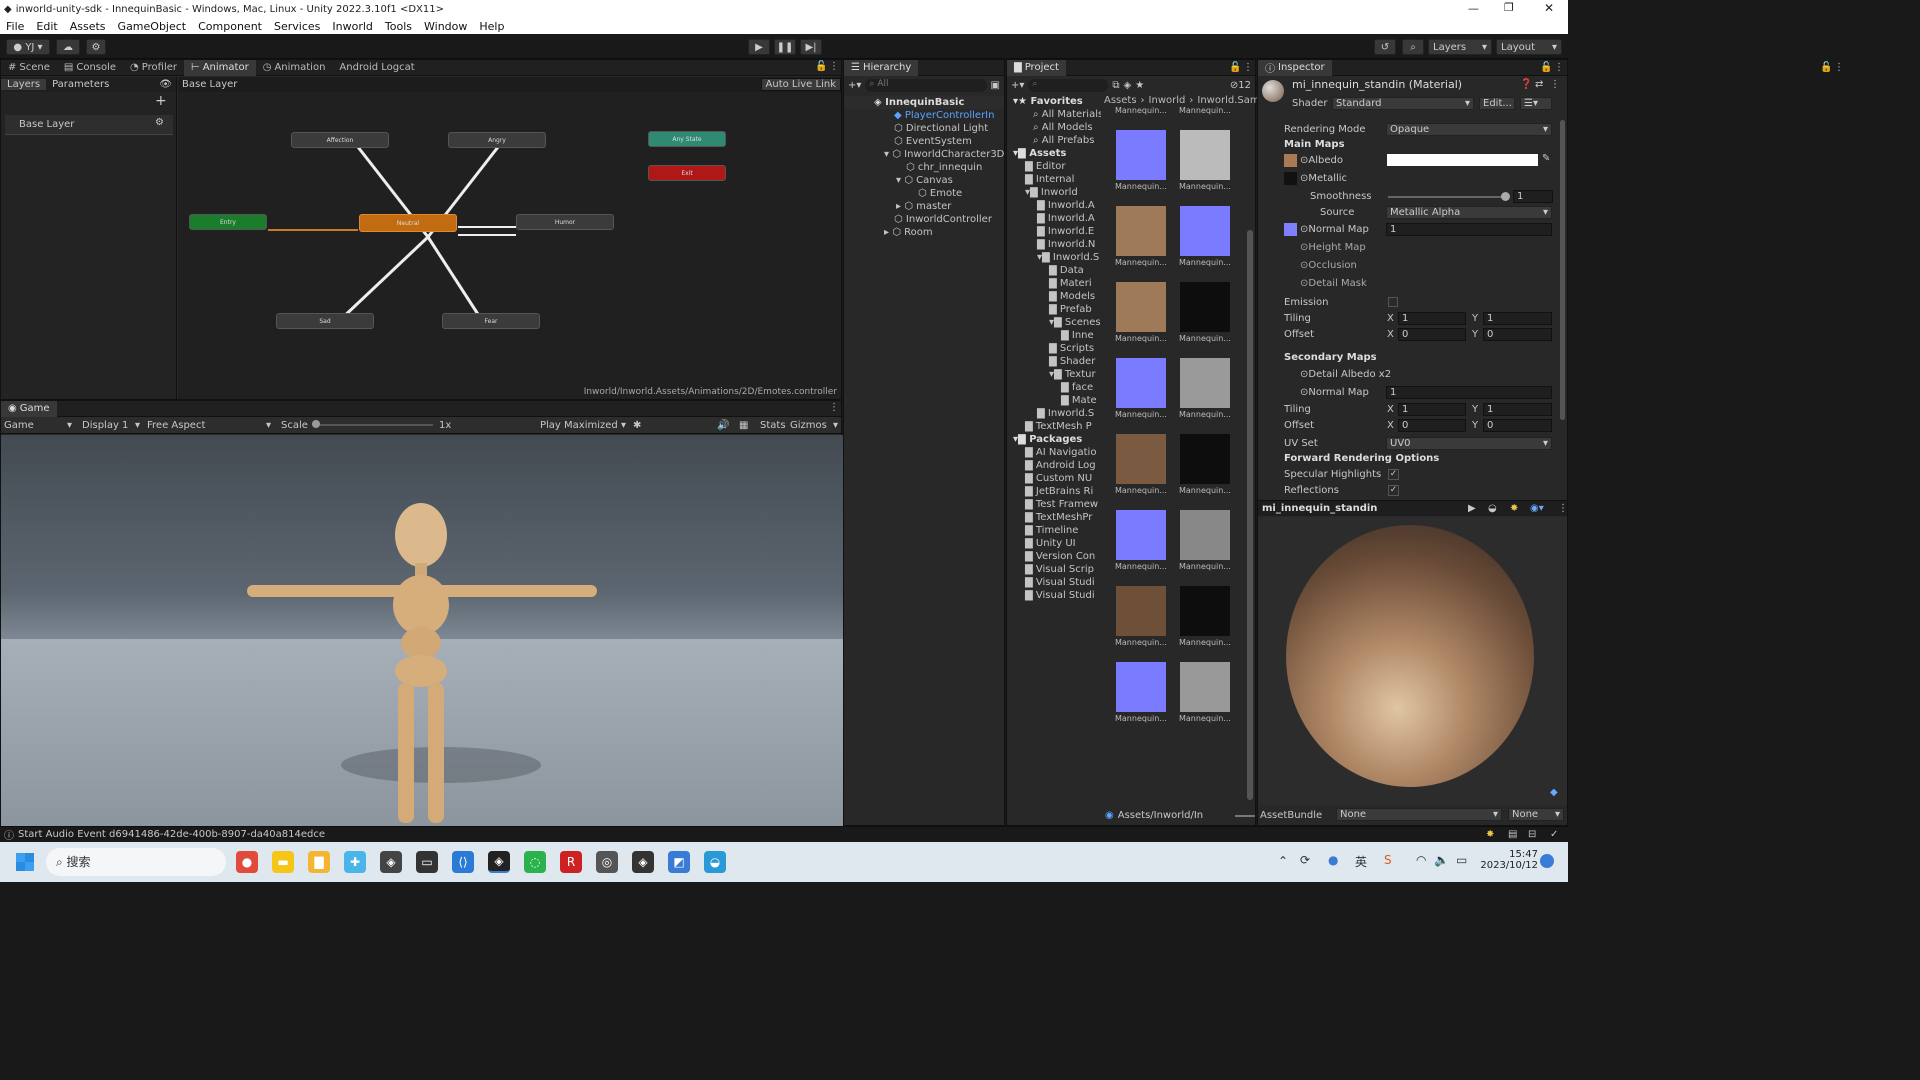  Describe the element at coordinates (1469, 443) in the screenshot. I see `uv-set-dropdown: UV0 ▾` at that location.